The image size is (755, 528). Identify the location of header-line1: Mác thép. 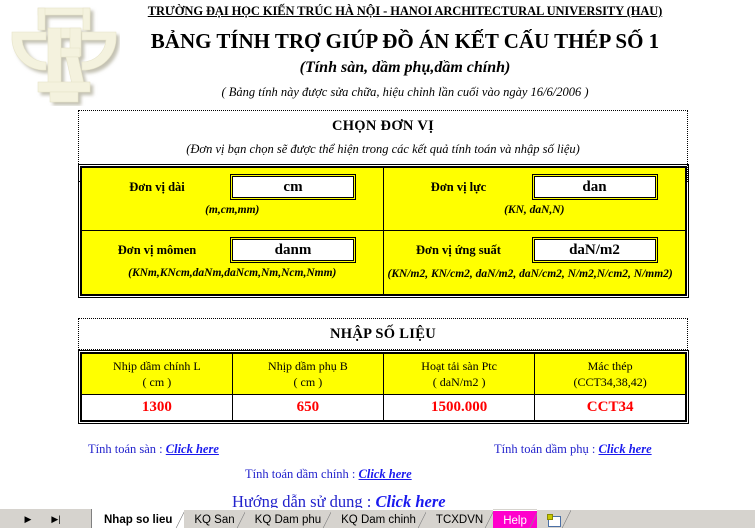
(610, 365).